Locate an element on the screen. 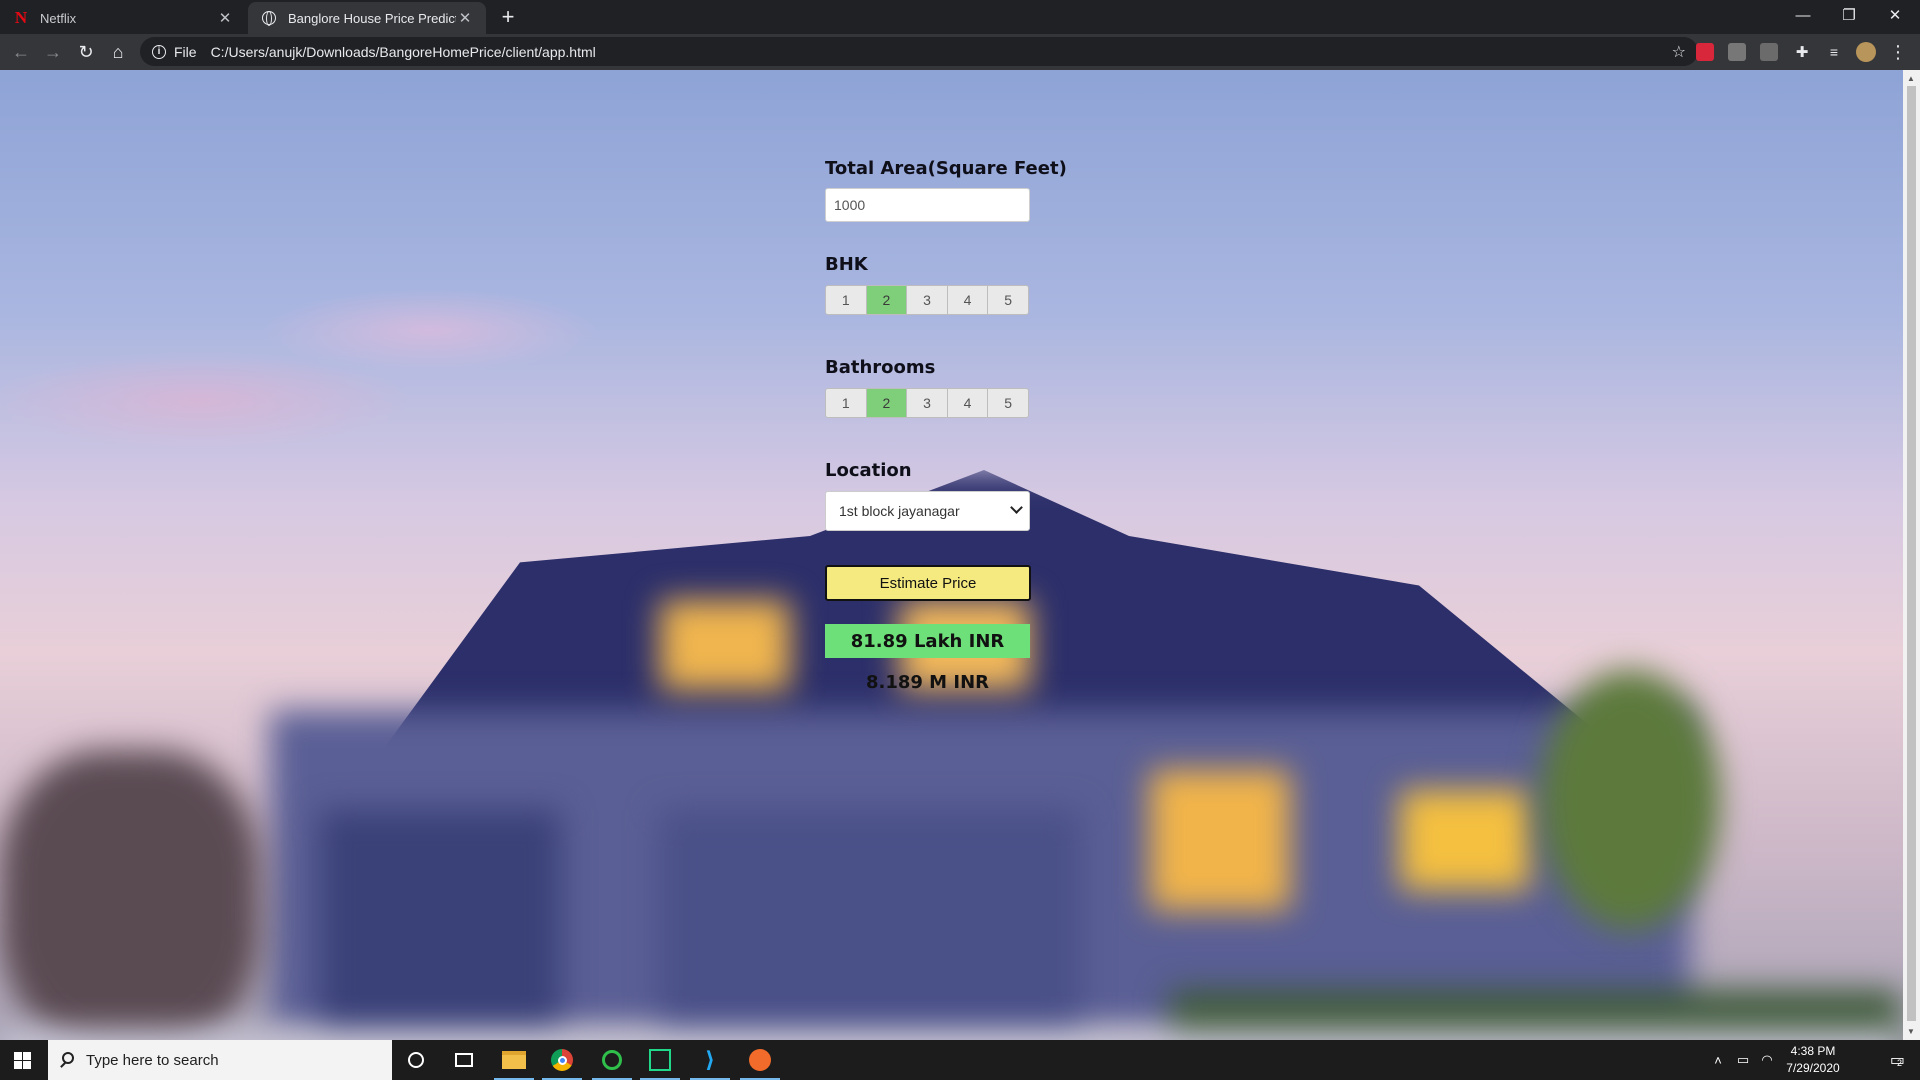  bath-option-5: 5 is located at coordinates (1008, 403).